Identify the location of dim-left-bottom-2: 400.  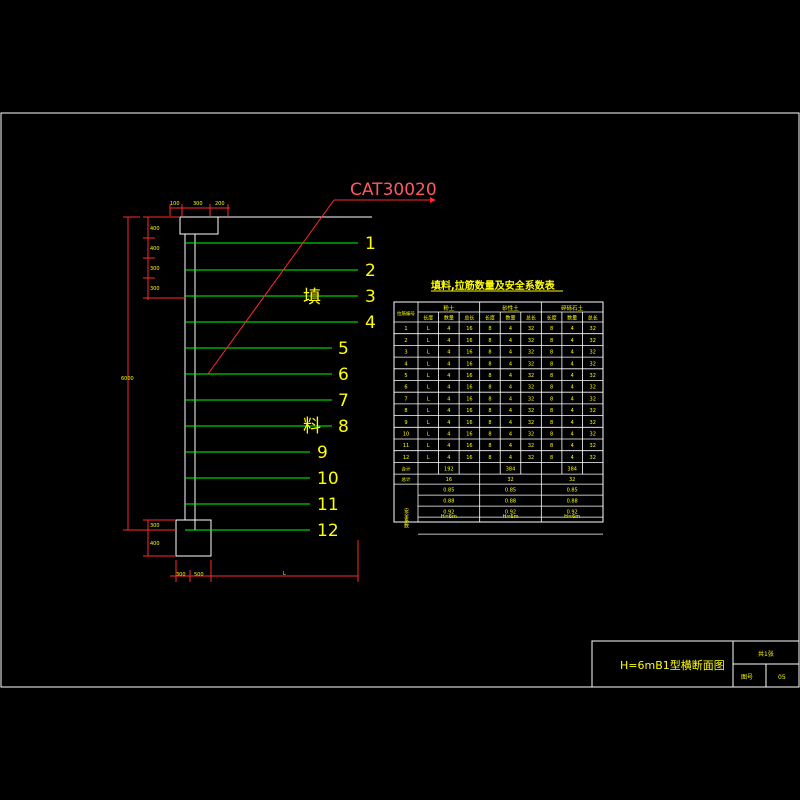
(155, 544).